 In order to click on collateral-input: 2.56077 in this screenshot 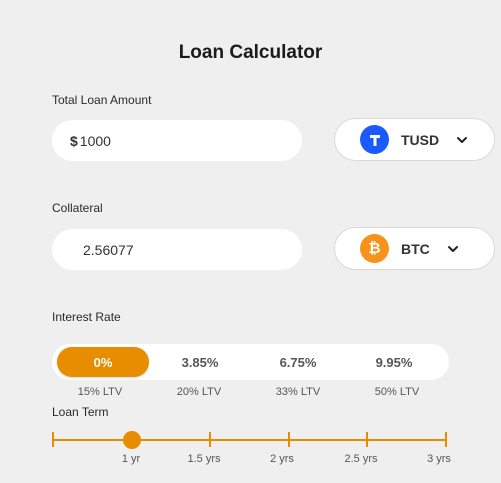, I will do `click(177, 249)`.